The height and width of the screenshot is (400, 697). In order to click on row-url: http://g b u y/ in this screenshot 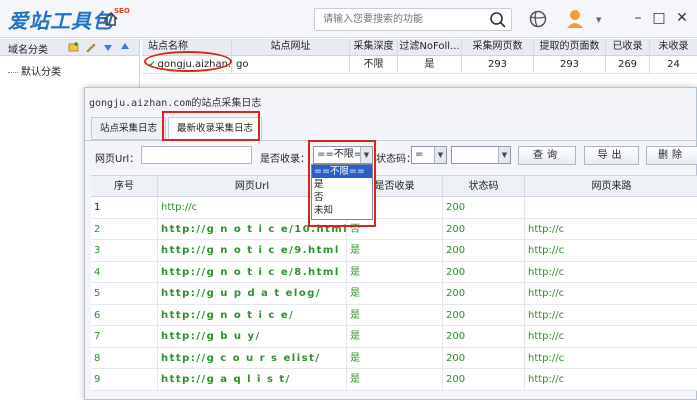, I will do `click(252, 336)`.